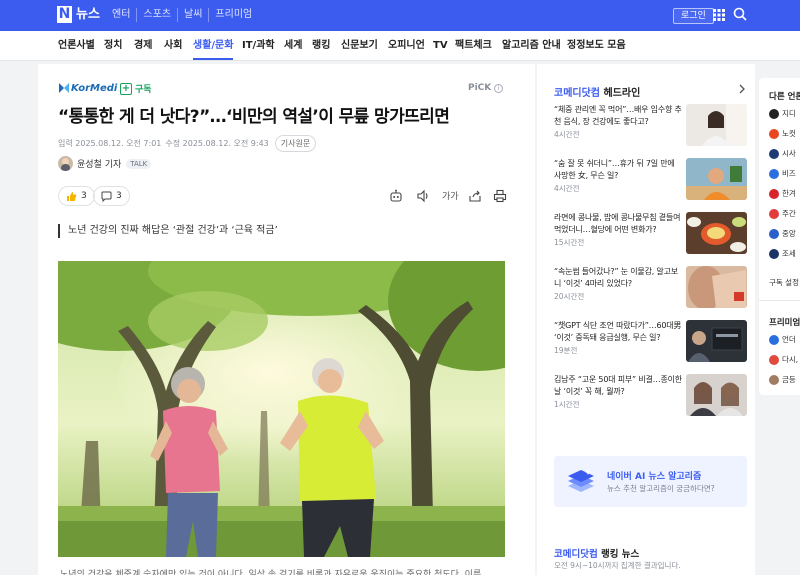 This screenshot has width=800, height=575. What do you see at coordinates (569, 296) in the screenshot?
I see `news-time: 20시간전` at bounding box center [569, 296].